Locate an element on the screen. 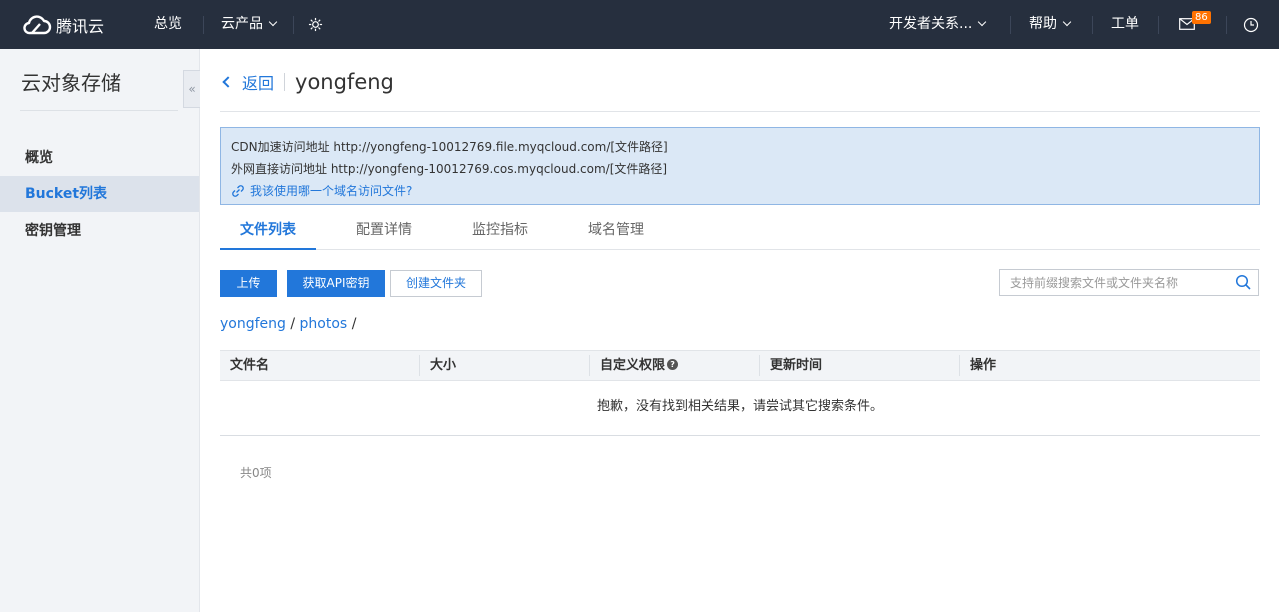 The image size is (1279, 612). tab-bar: 文件列表 配置详情 监控指标 域名管理 is located at coordinates (740, 232).